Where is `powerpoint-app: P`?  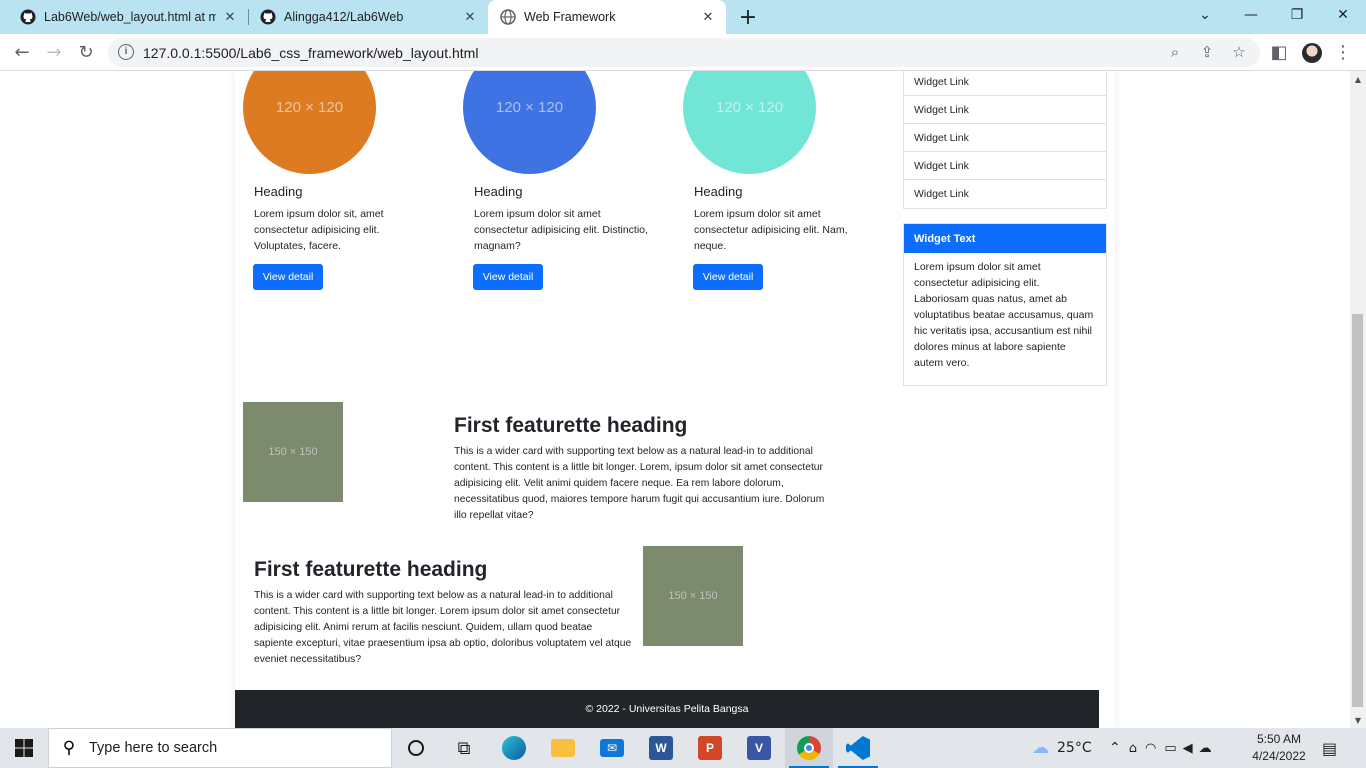 powerpoint-app: P is located at coordinates (710, 748).